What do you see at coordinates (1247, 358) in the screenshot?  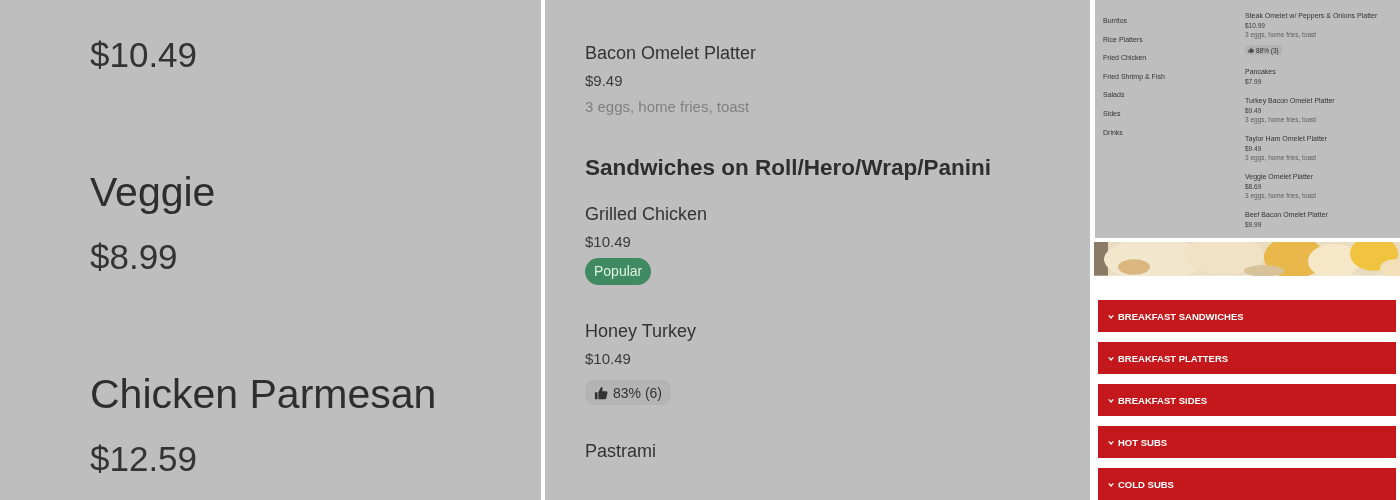 I see `accordion-header: BREAKFAST PLATTERS` at bounding box center [1247, 358].